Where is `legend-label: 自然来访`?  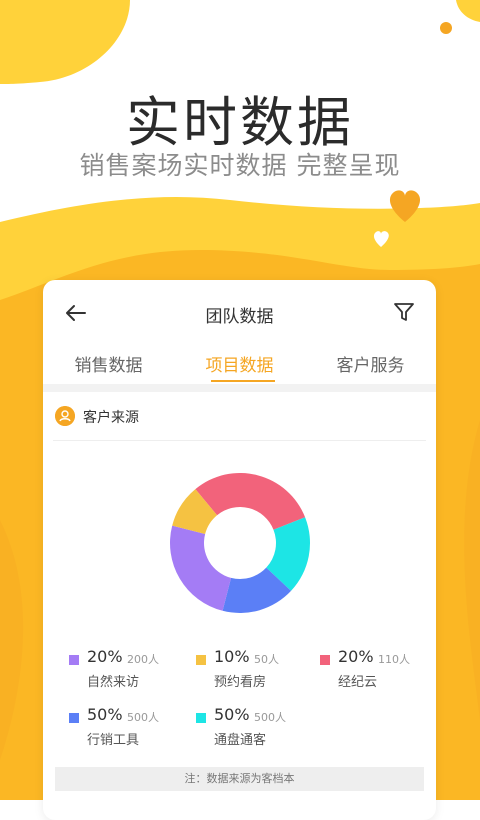 legend-label: 自然来访 is located at coordinates (113, 682).